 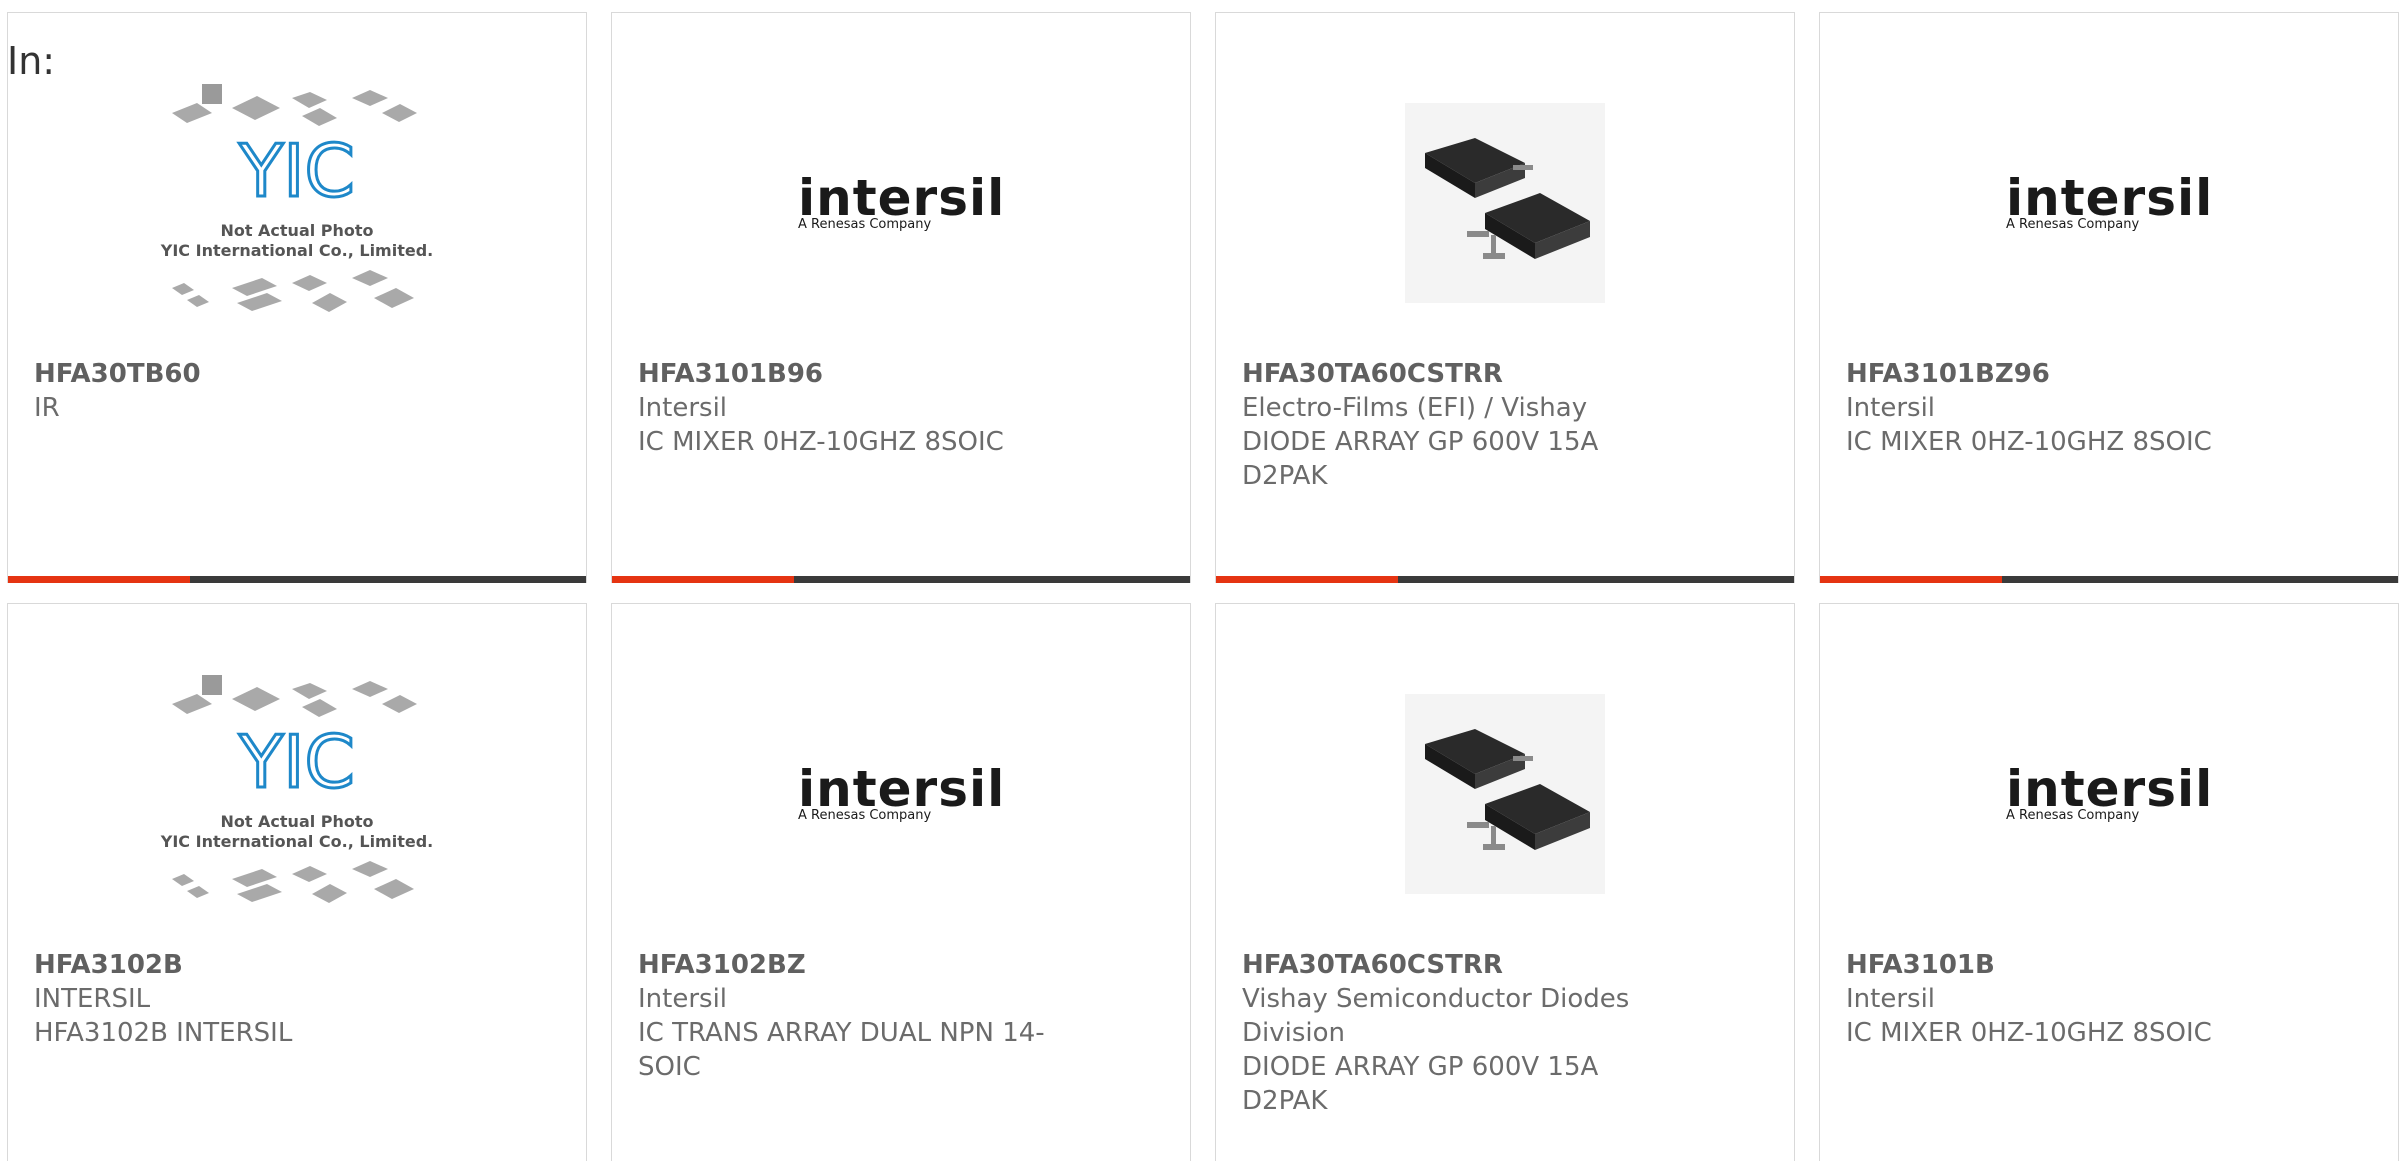 I want to click on part-number-link: HFA30TB60, so click(x=249, y=374).